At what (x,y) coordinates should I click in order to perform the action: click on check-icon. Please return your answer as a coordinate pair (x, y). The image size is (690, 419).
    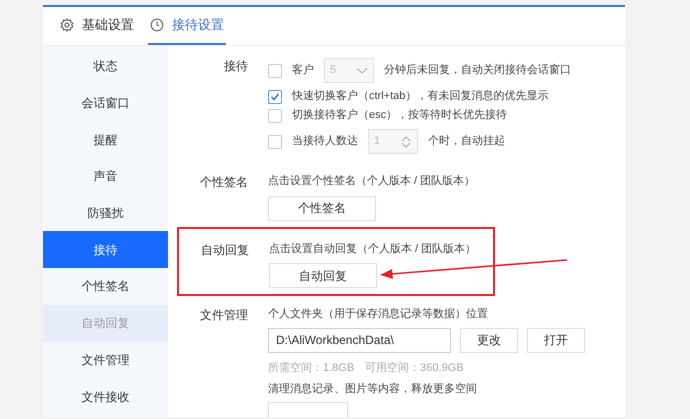
    Looking at the image, I should click on (275, 97).